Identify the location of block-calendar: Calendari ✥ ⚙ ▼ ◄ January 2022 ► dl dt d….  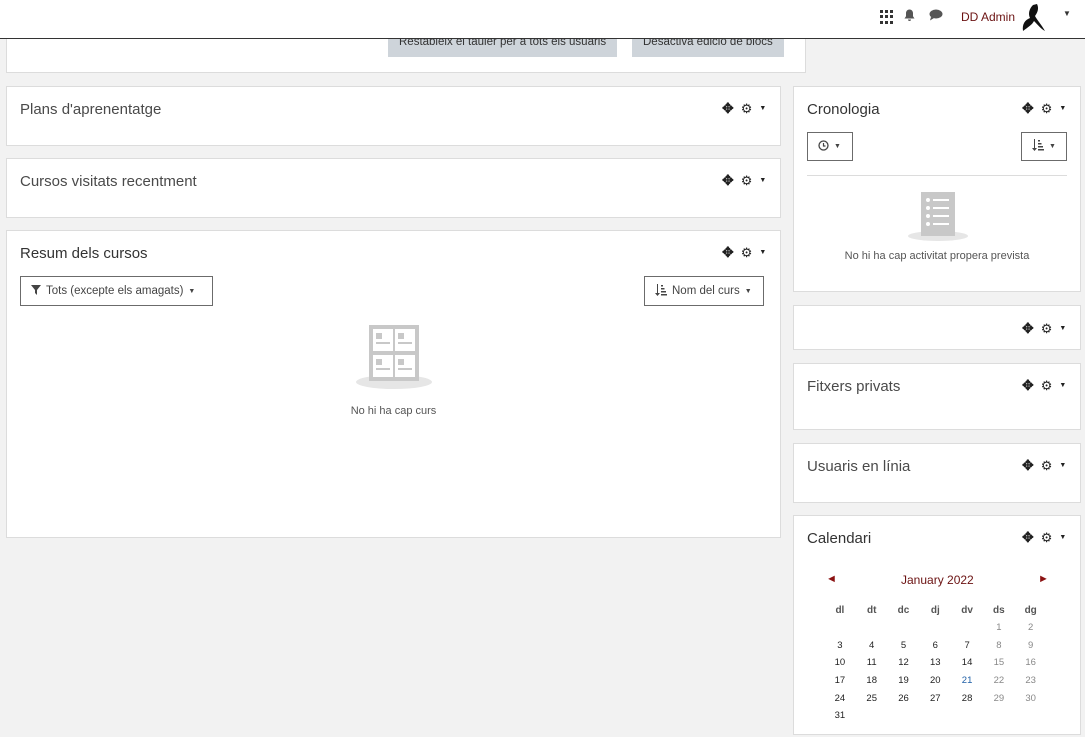
(937, 625).